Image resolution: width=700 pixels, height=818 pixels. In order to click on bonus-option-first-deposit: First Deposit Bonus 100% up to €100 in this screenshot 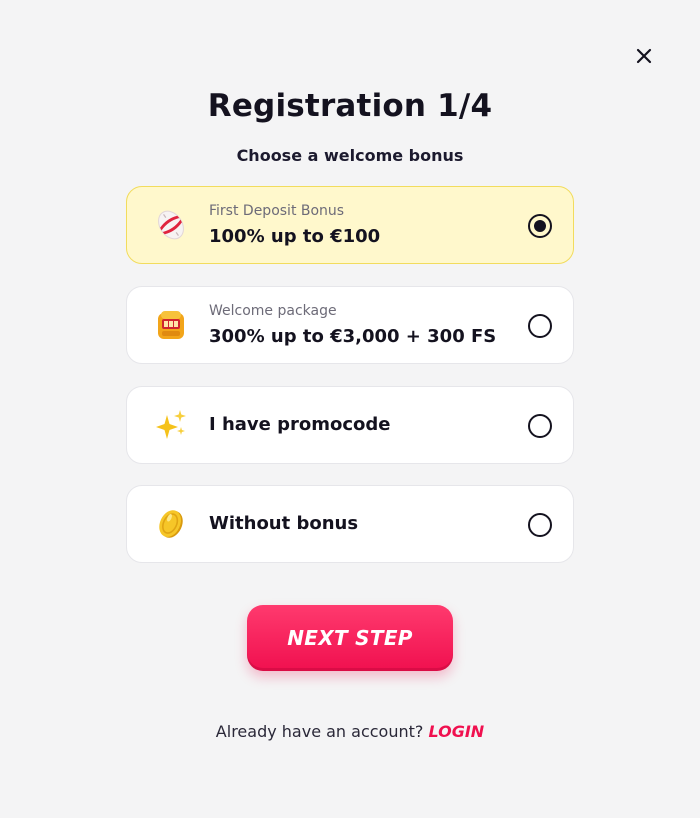, I will do `click(350, 225)`.